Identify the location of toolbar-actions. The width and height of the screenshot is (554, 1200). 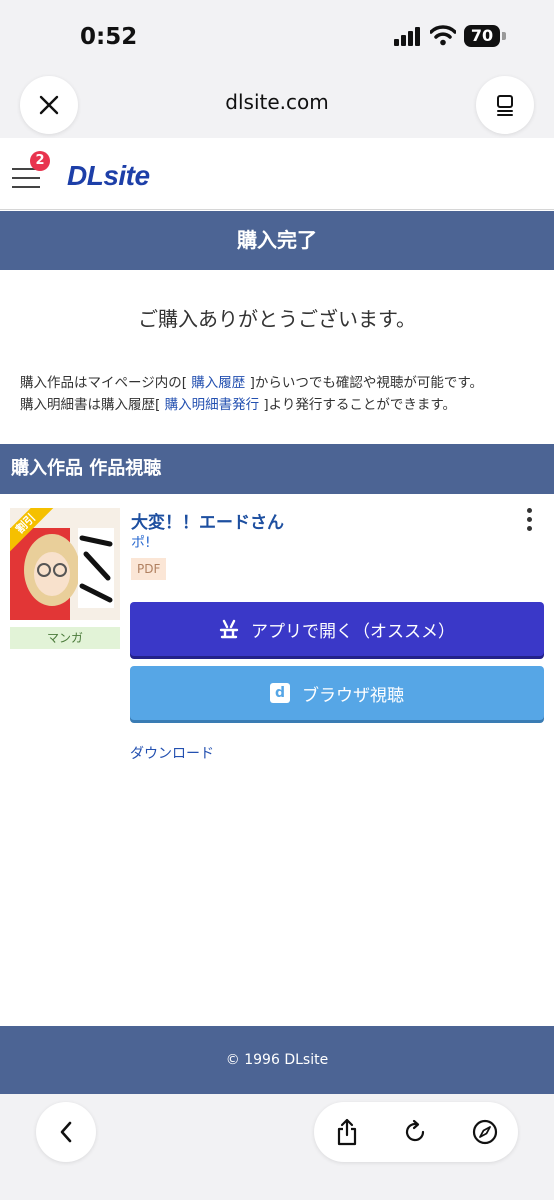
(416, 1132).